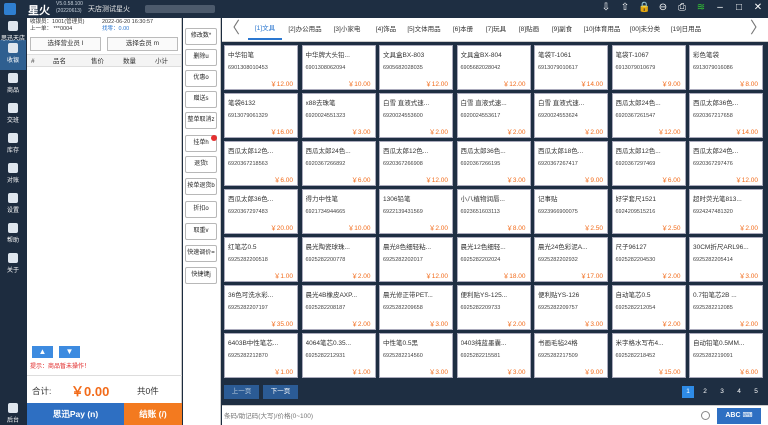 Image resolution: width=768 pixels, height=425 pixels. I want to click on category-tab: [10]体育用品, so click(602, 30).